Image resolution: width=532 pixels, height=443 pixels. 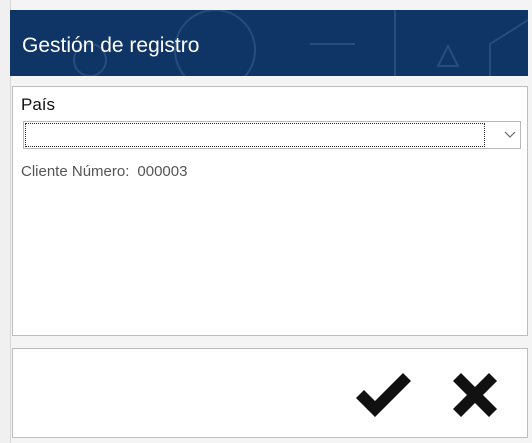 I want to click on country-select, so click(x=272, y=135).